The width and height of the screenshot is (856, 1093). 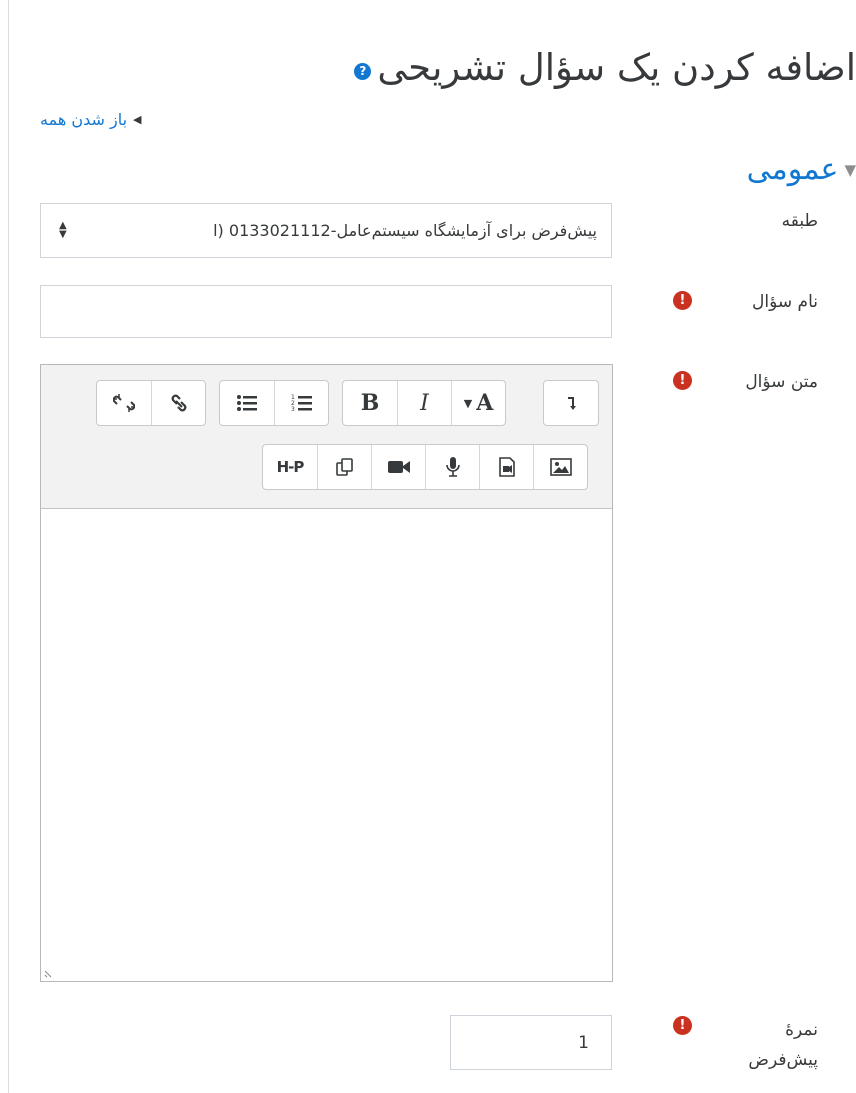 I want to click on resize-handle-icon, so click(x=49, y=973).